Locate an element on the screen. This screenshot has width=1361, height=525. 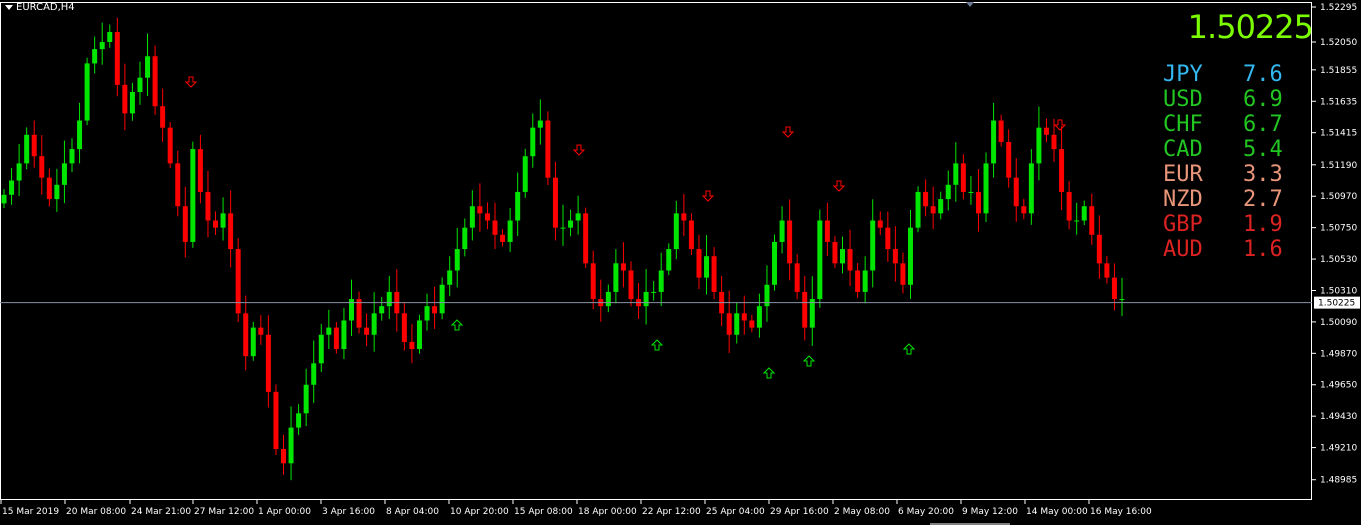
symbol-label: EURCAD,H4 is located at coordinates (40, 7).